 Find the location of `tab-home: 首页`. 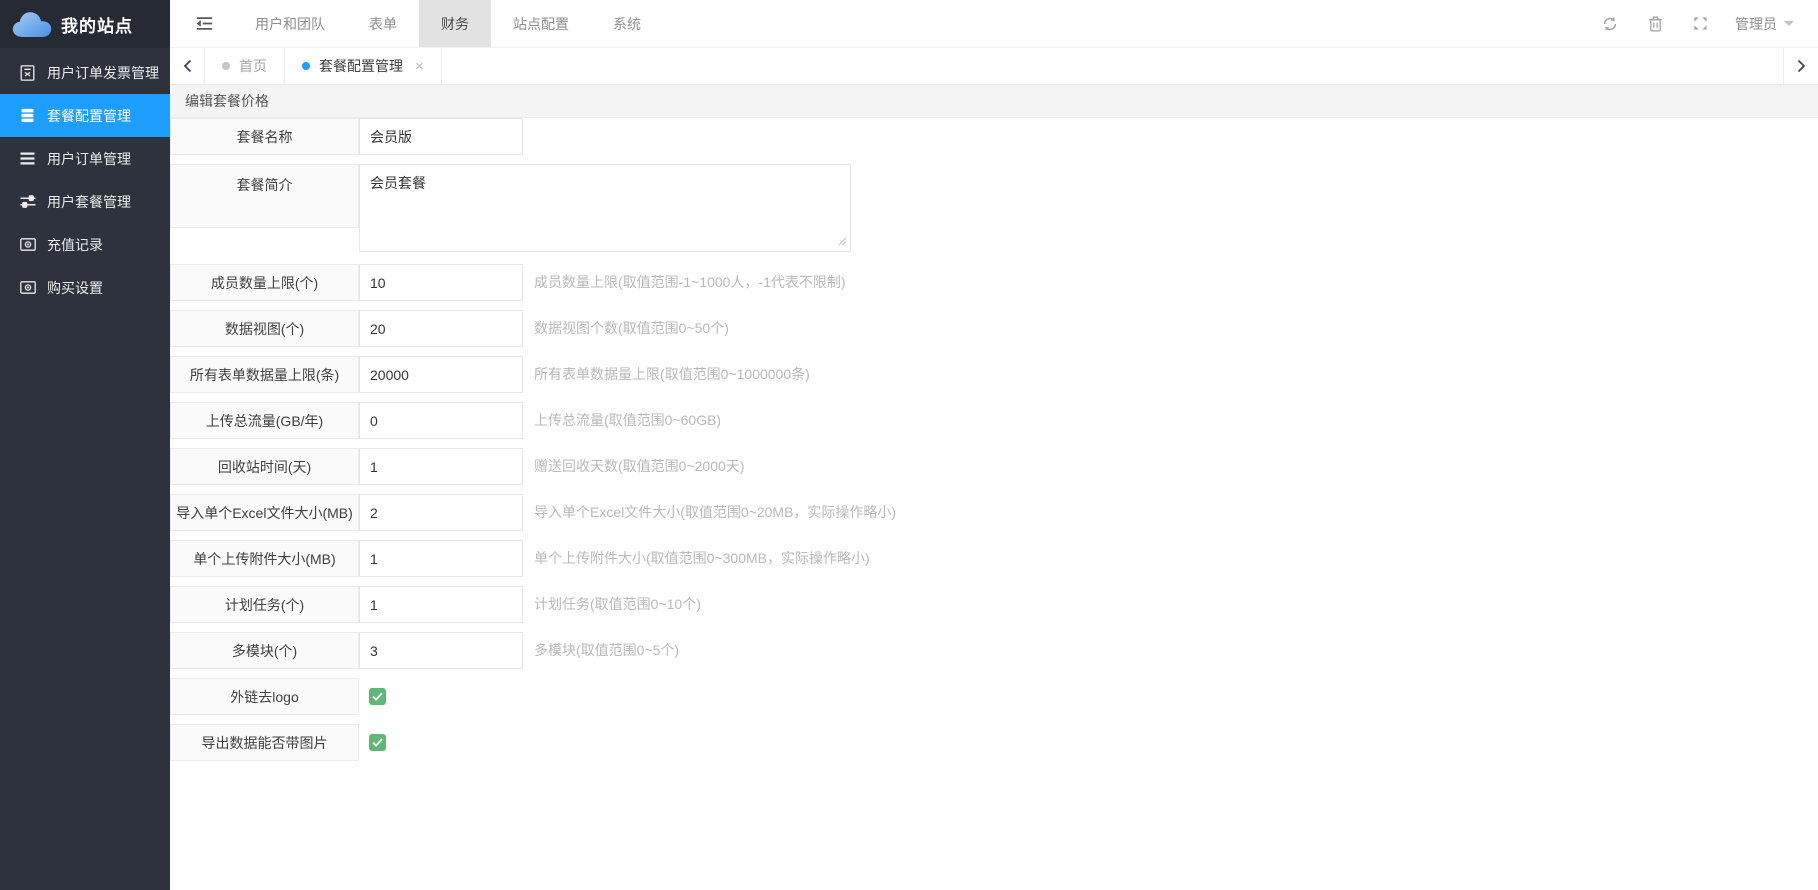

tab-home: 首页 is located at coordinates (245, 66).